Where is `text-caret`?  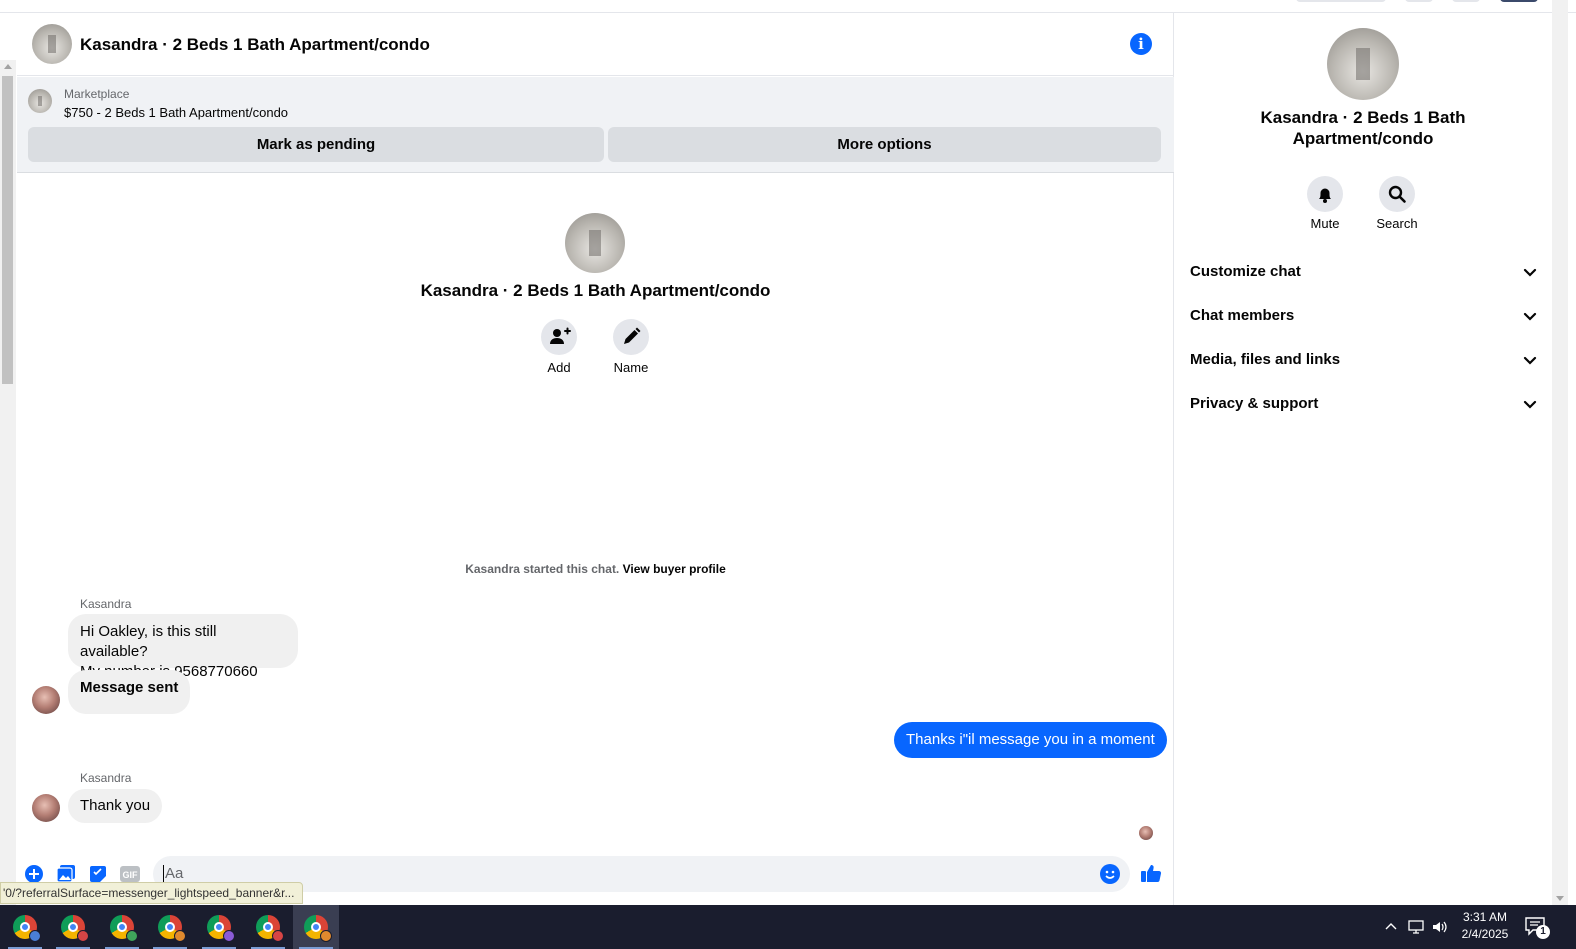
text-caret is located at coordinates (163, 874).